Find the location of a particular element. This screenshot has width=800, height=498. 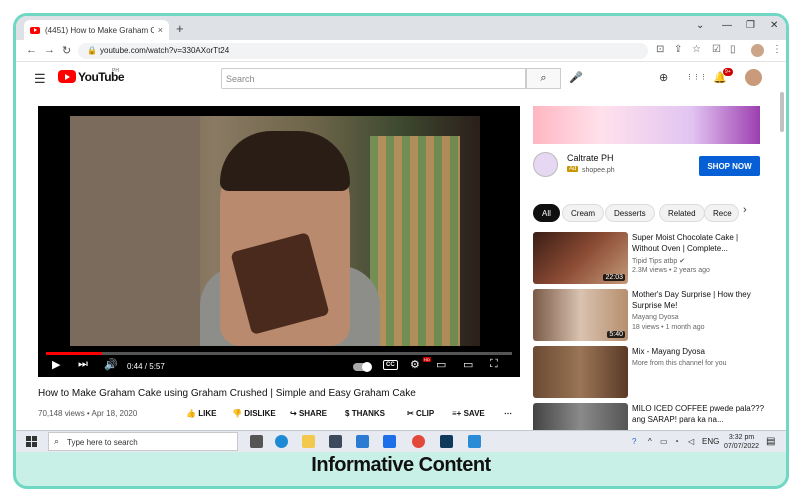

chrome-icon is located at coordinates (418, 441).